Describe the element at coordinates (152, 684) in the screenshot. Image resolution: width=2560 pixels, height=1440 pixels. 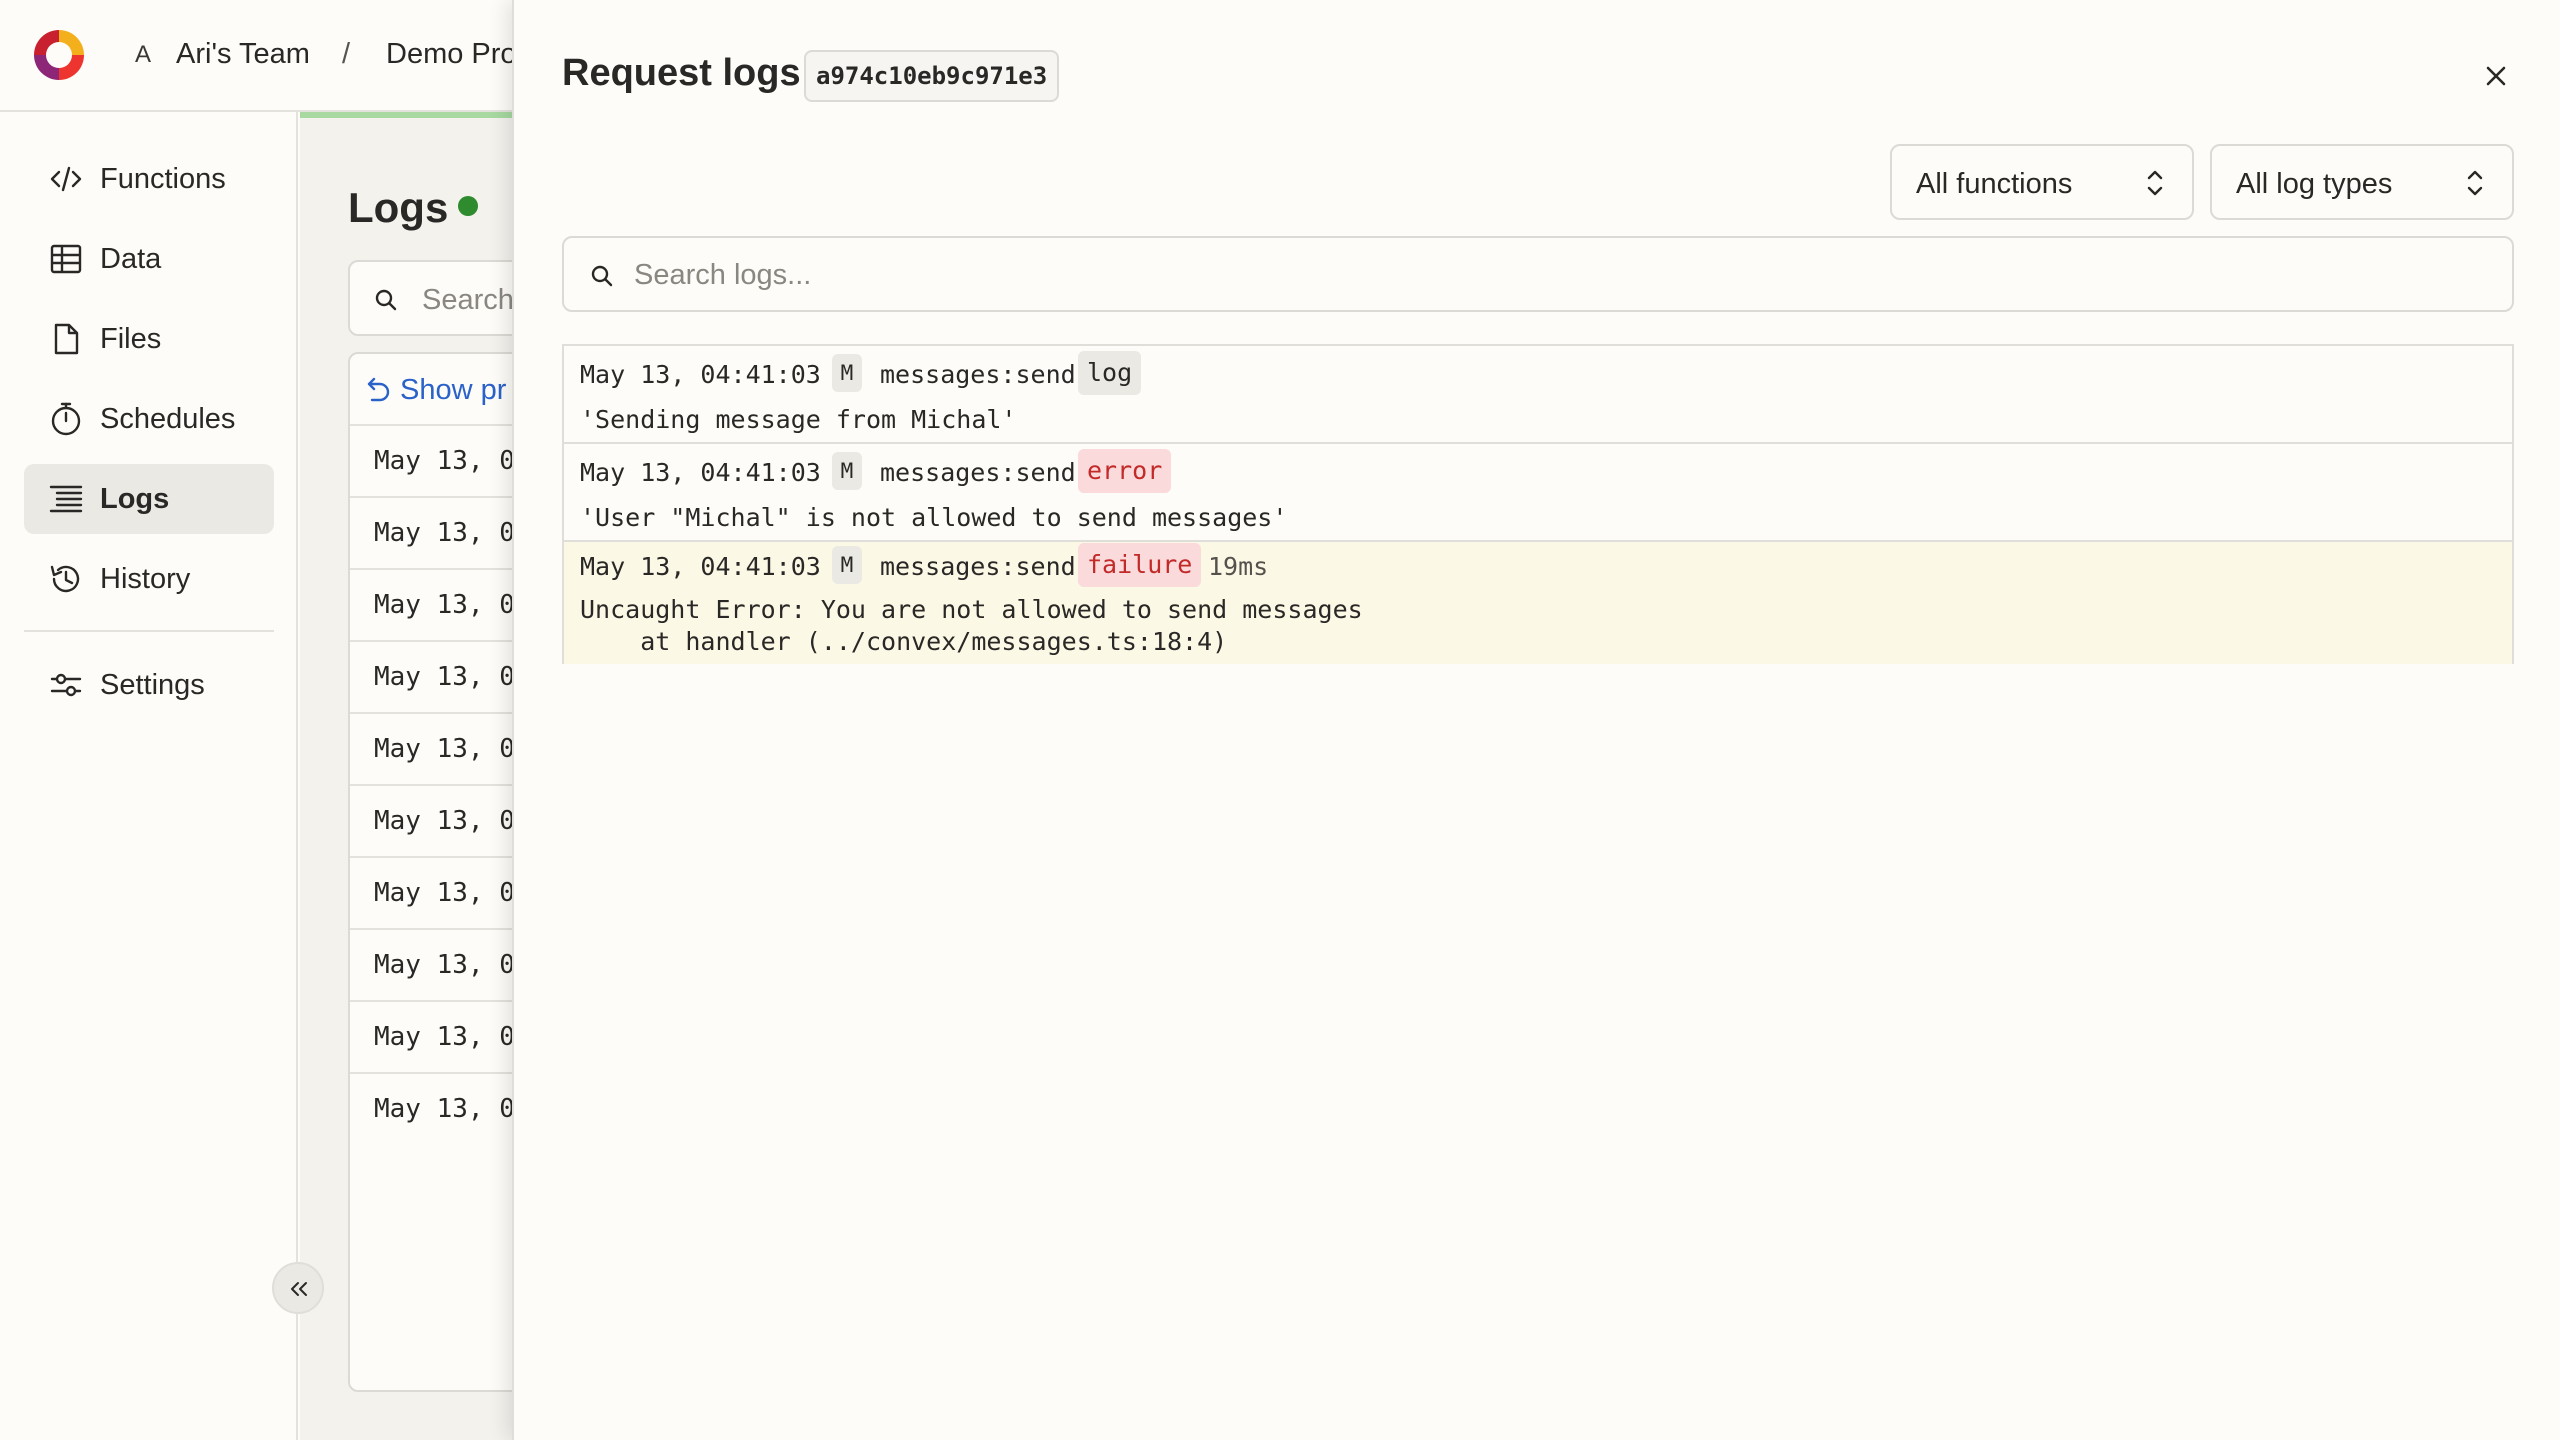
I see `sidebar-item-label: Settings` at that location.